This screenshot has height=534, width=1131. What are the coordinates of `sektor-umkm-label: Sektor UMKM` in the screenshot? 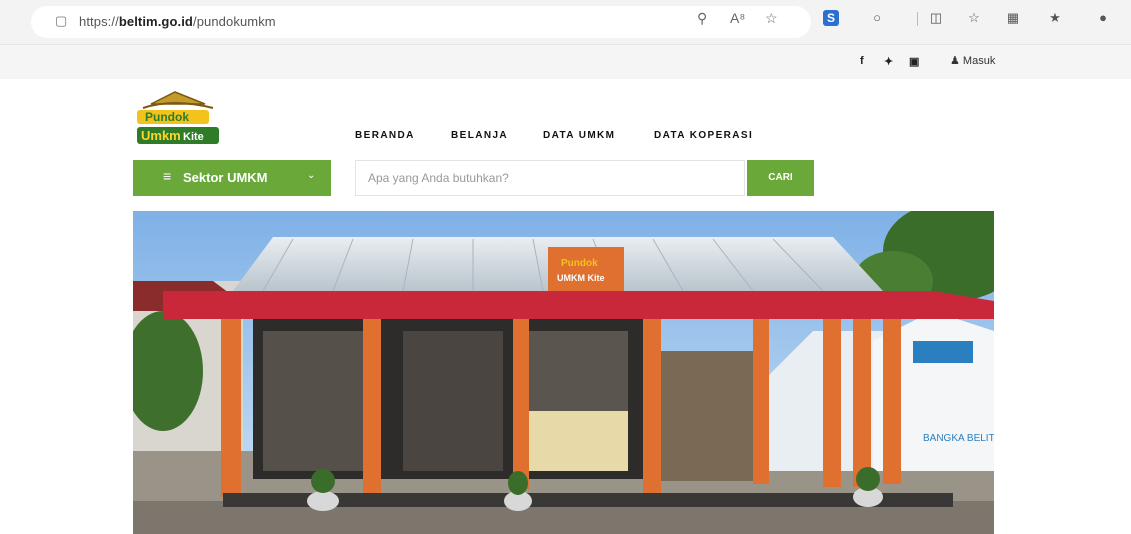 It's located at (225, 177).